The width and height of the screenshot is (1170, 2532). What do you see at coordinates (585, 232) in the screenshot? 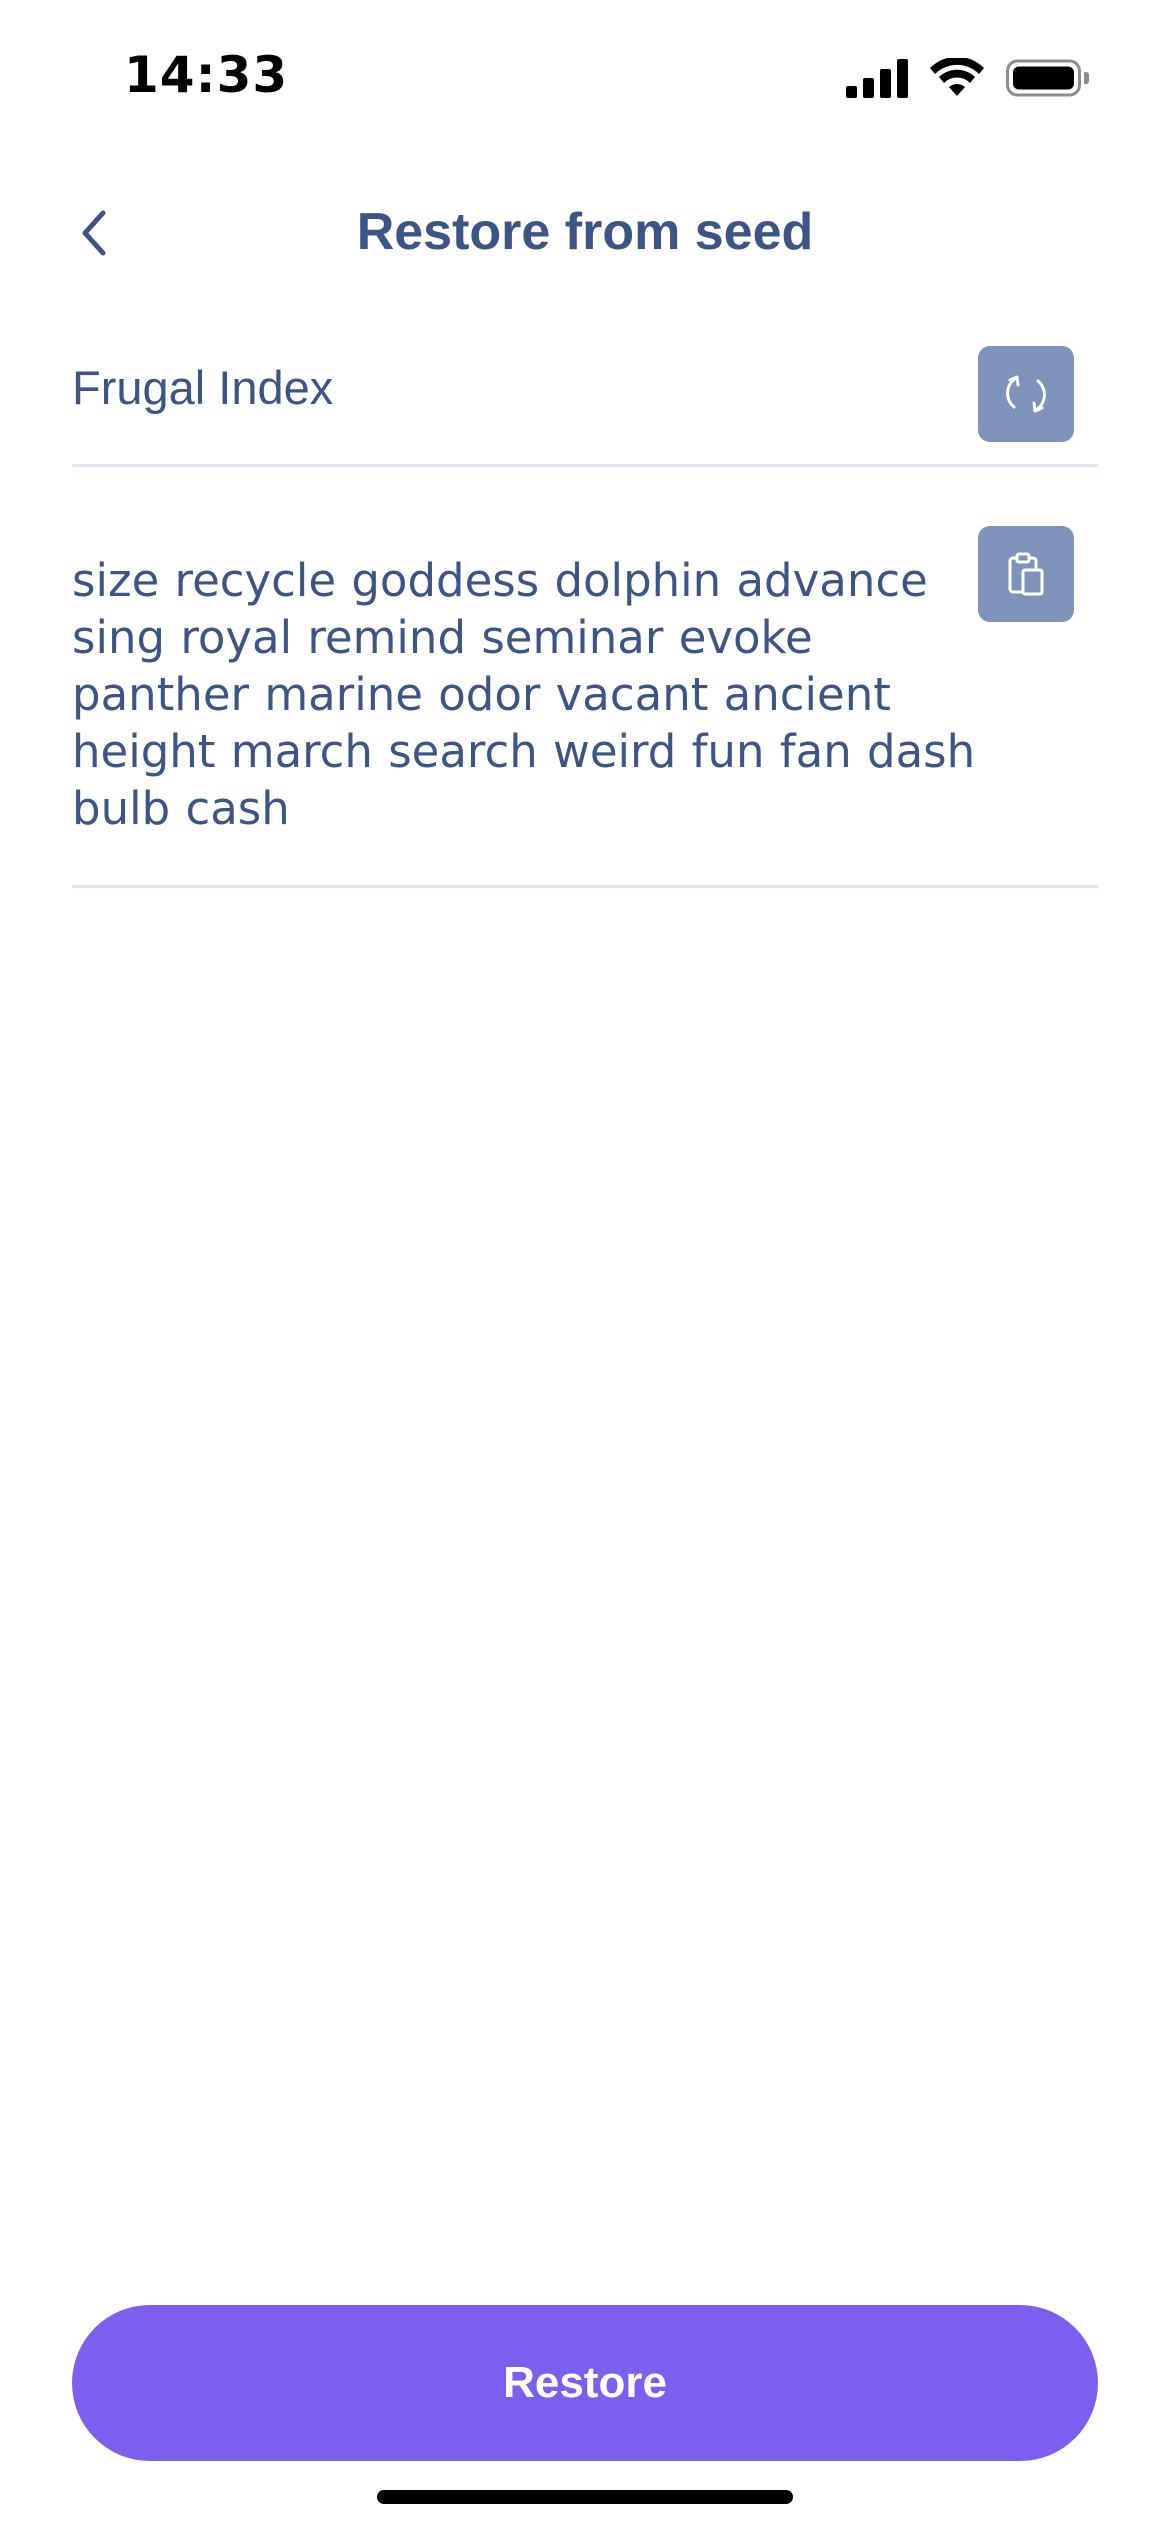
I see `page-title: Restore from seed` at bounding box center [585, 232].